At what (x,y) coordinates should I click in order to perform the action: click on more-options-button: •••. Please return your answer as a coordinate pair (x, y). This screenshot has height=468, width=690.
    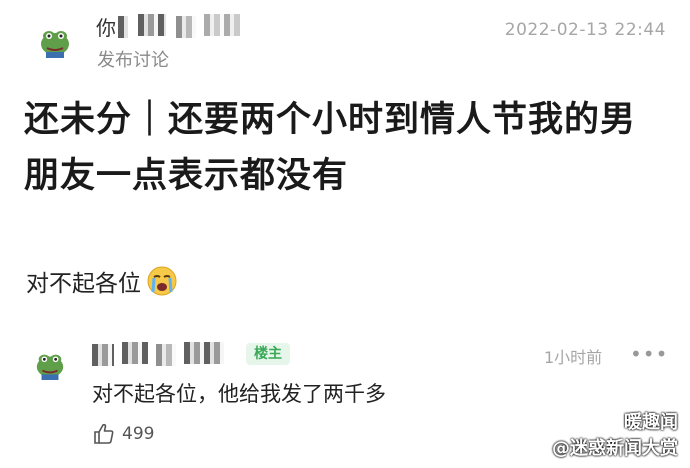
    Looking at the image, I should click on (649, 354).